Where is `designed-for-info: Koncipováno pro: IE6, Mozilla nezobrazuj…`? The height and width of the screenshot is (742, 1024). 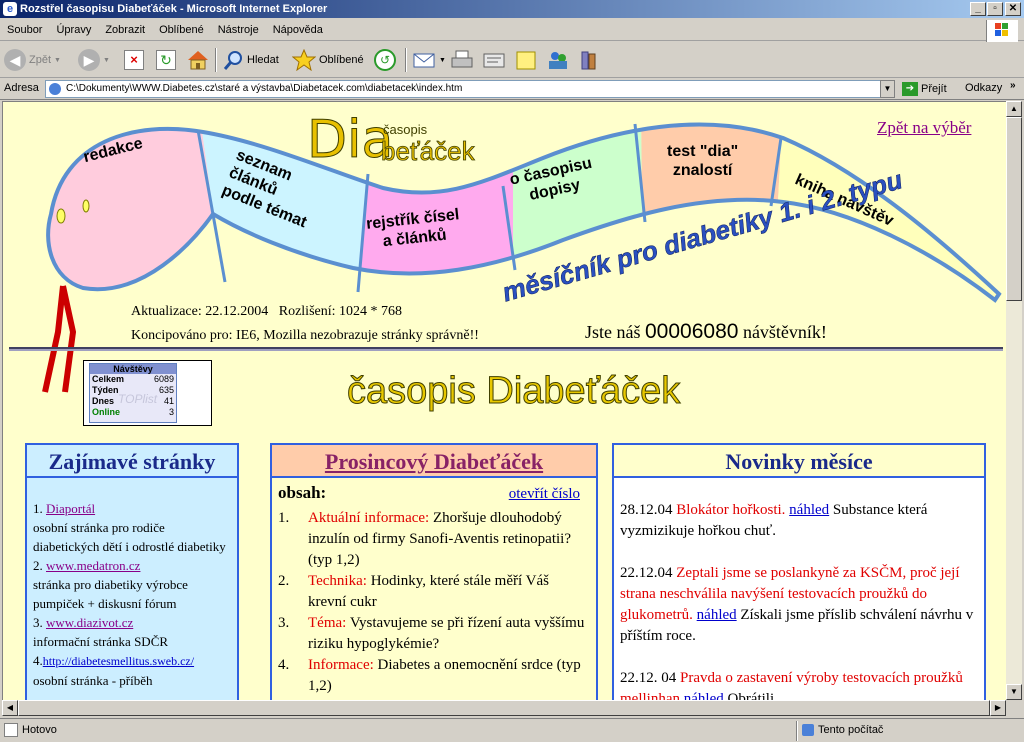
designed-for-info: Koncipováno pro: IE6, Mozilla nezobrazuj… is located at coordinates (305, 335).